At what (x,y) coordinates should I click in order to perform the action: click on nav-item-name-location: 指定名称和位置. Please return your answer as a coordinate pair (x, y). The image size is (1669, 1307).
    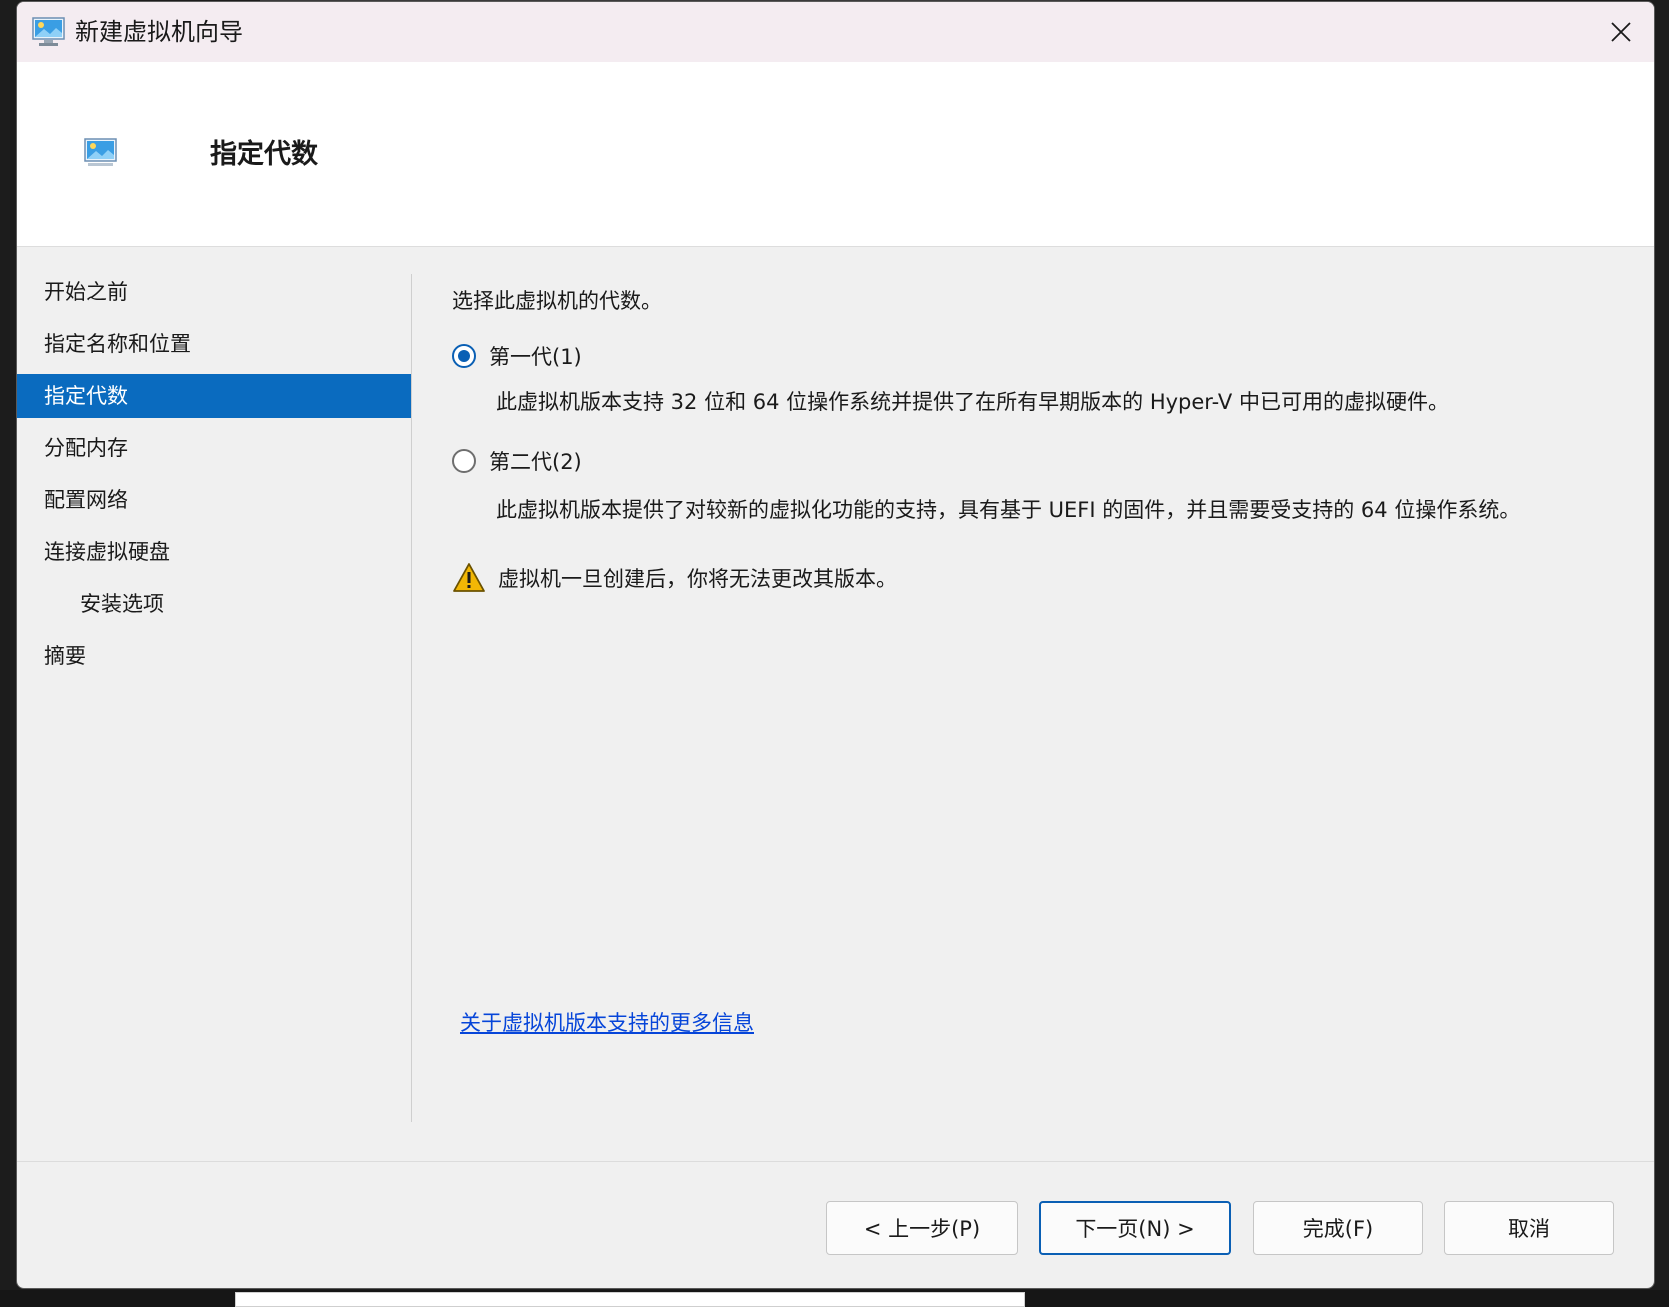
    Looking at the image, I should click on (214, 344).